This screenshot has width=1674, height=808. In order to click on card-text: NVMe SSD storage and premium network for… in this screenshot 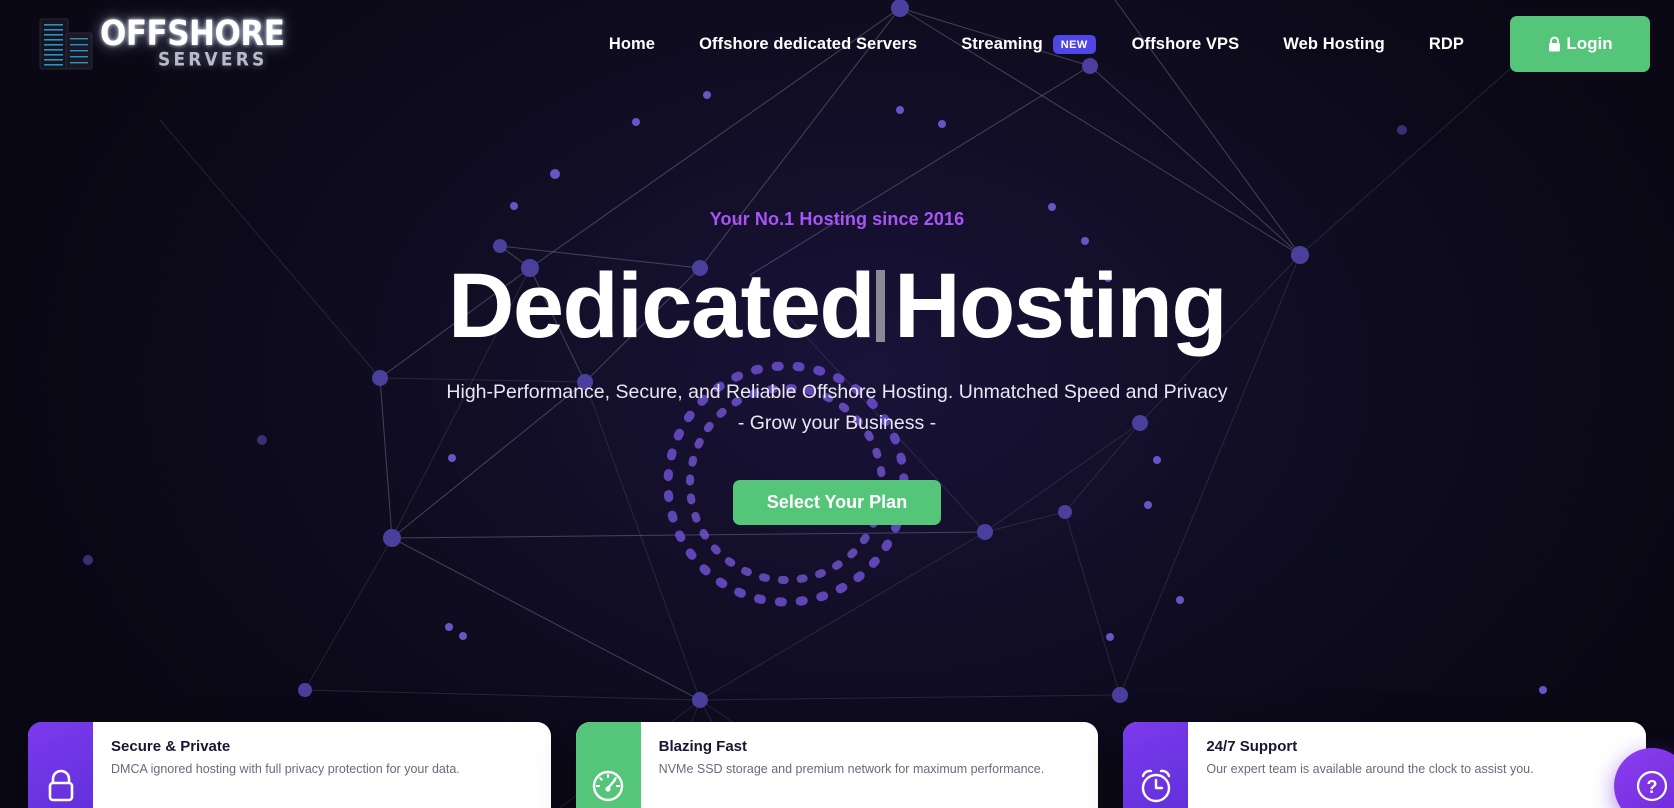, I will do `click(851, 769)`.